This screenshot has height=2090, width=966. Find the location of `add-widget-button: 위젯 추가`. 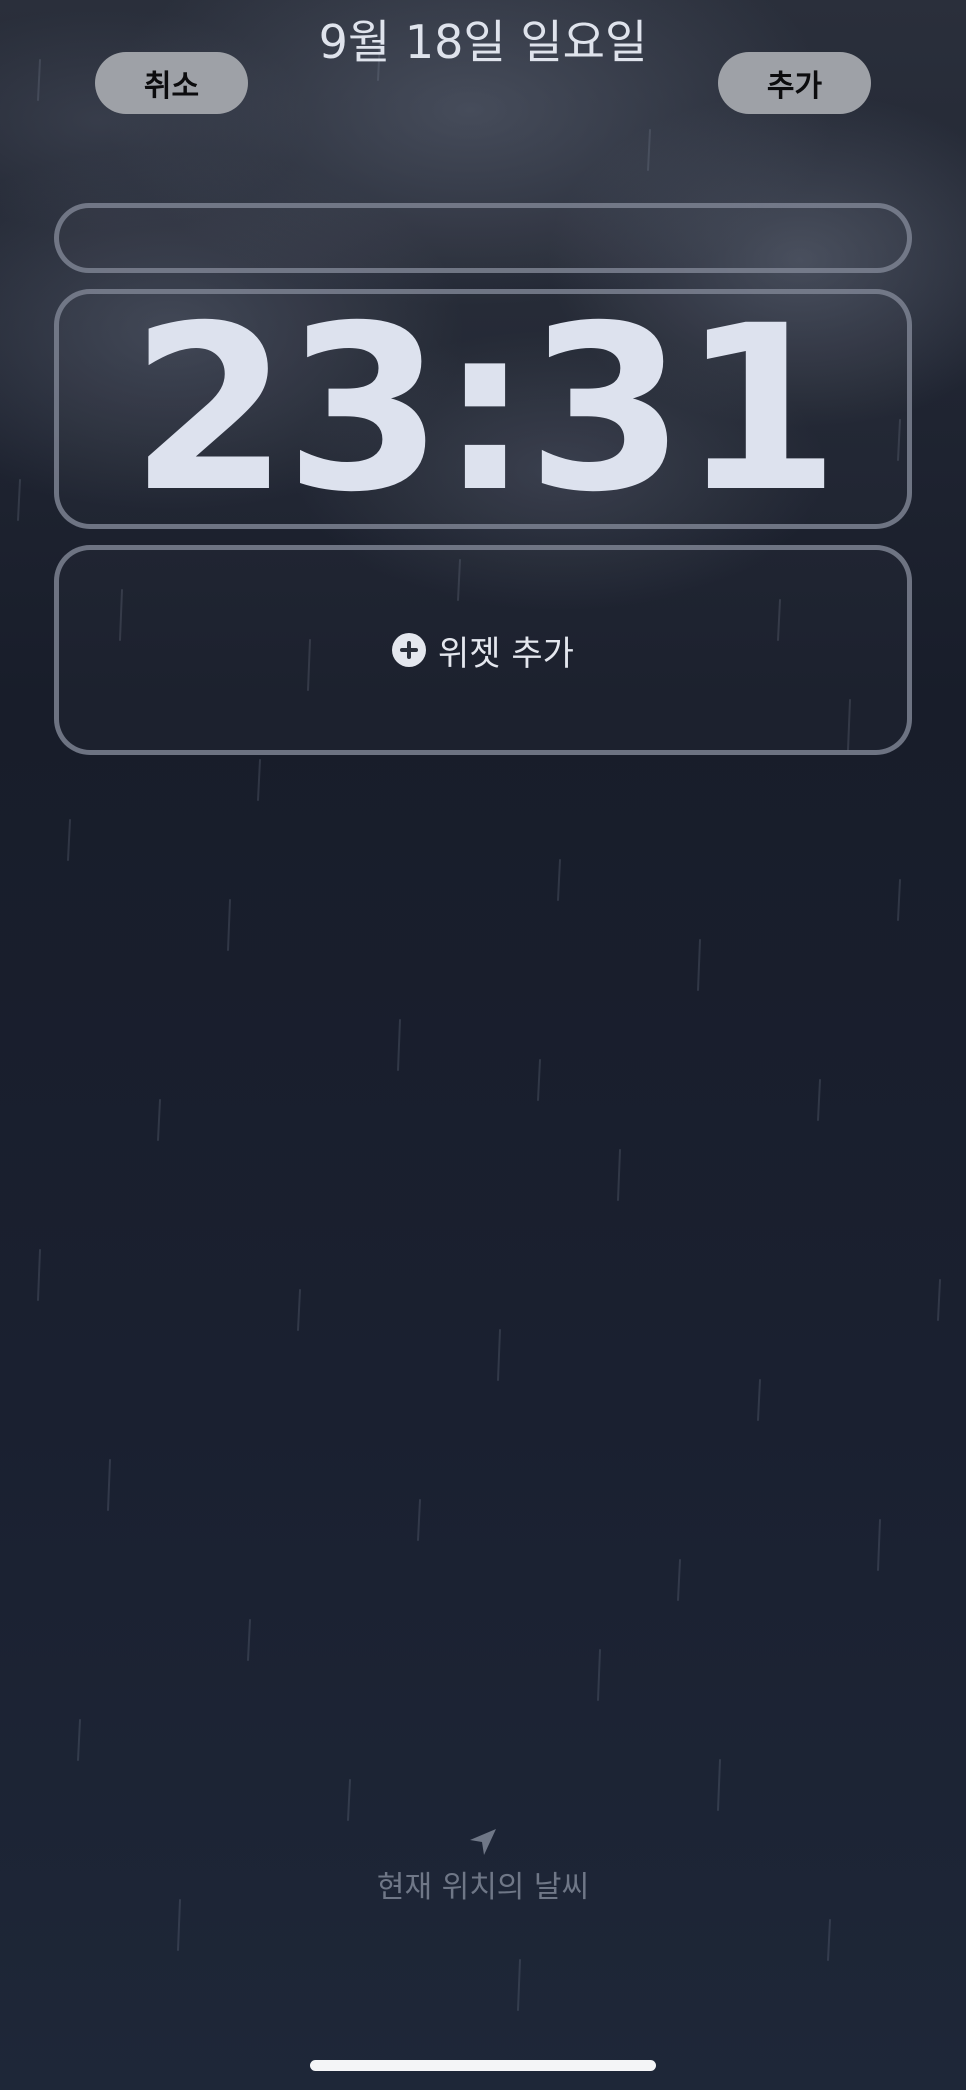

add-widget-button: 위젯 추가 is located at coordinates (483, 650).